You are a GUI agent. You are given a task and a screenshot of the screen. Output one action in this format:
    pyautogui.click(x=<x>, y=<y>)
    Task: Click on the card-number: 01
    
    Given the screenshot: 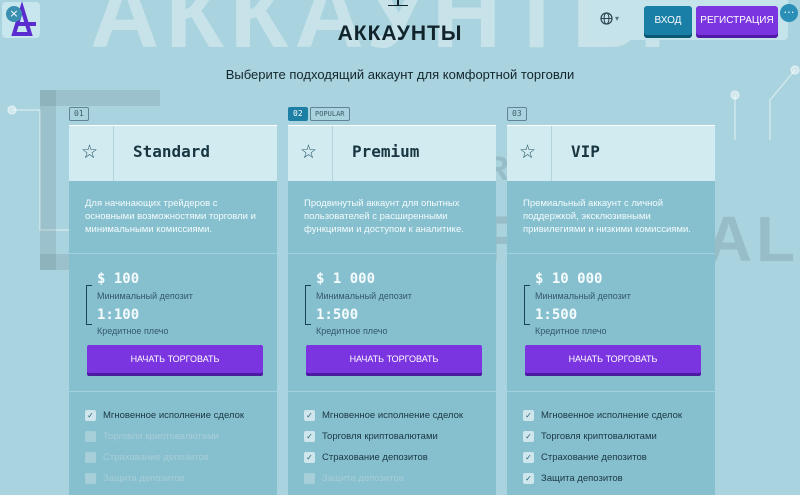 What is the action you would take?
    pyautogui.click(x=79, y=114)
    